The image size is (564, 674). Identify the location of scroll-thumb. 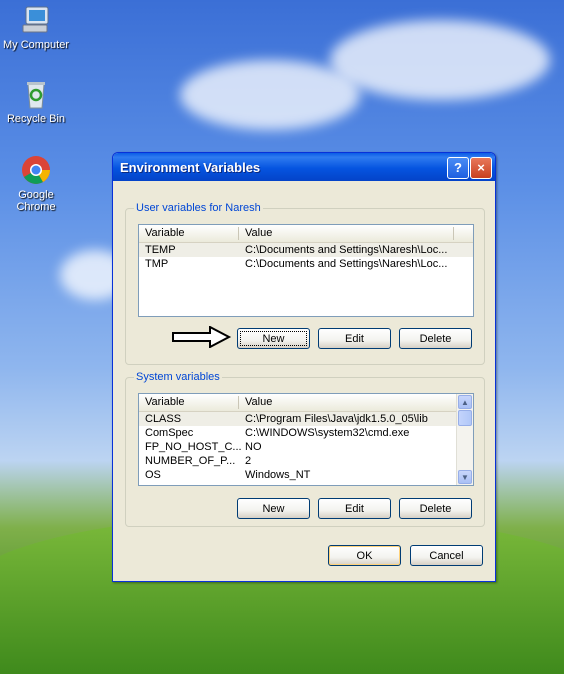
(465, 418).